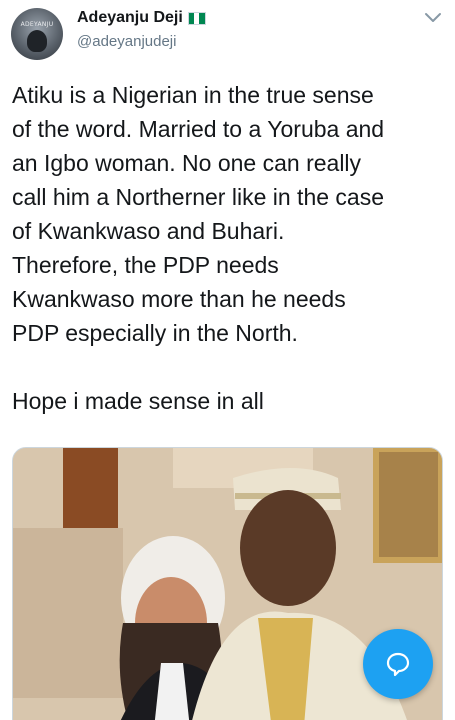  Describe the element at coordinates (37, 41) in the screenshot. I see `avatar-silhouette` at that location.